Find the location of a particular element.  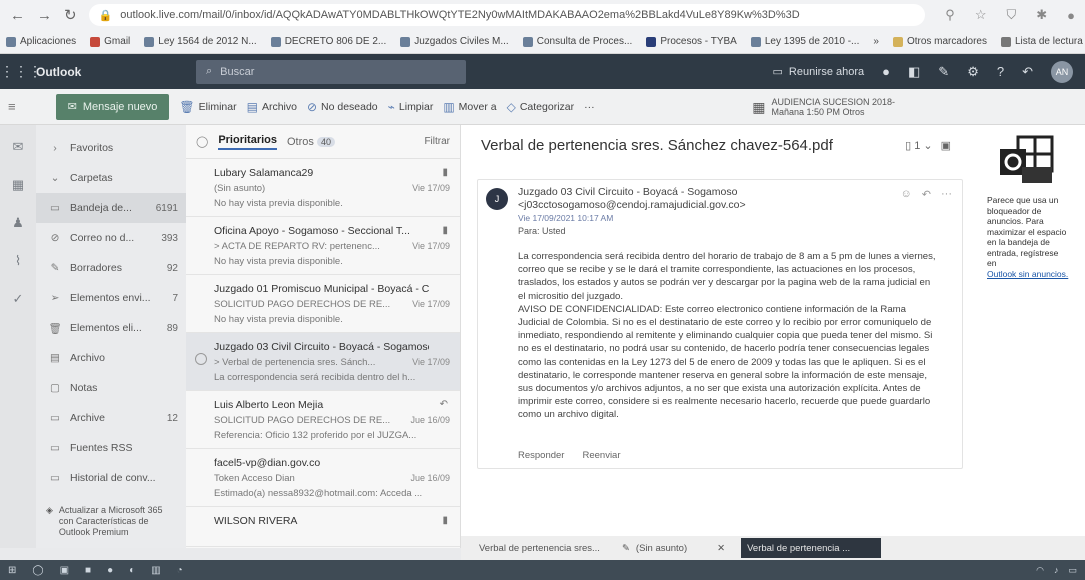

forward-icon: → is located at coordinates (44, 15).